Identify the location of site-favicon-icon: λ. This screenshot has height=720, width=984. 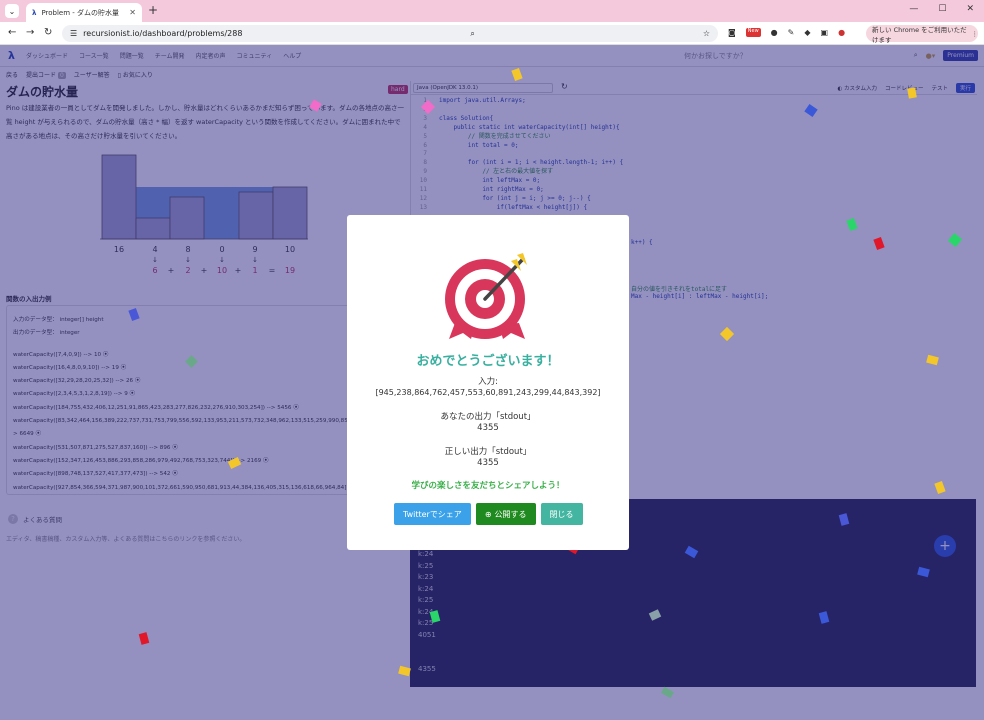
(34, 12).